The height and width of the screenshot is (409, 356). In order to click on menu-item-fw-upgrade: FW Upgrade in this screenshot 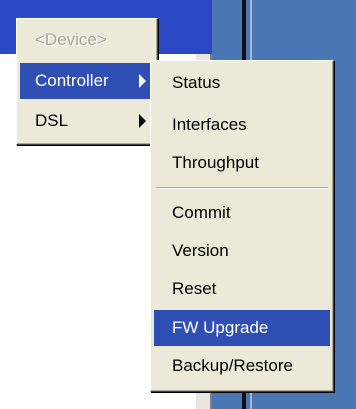, I will do `click(242, 328)`.